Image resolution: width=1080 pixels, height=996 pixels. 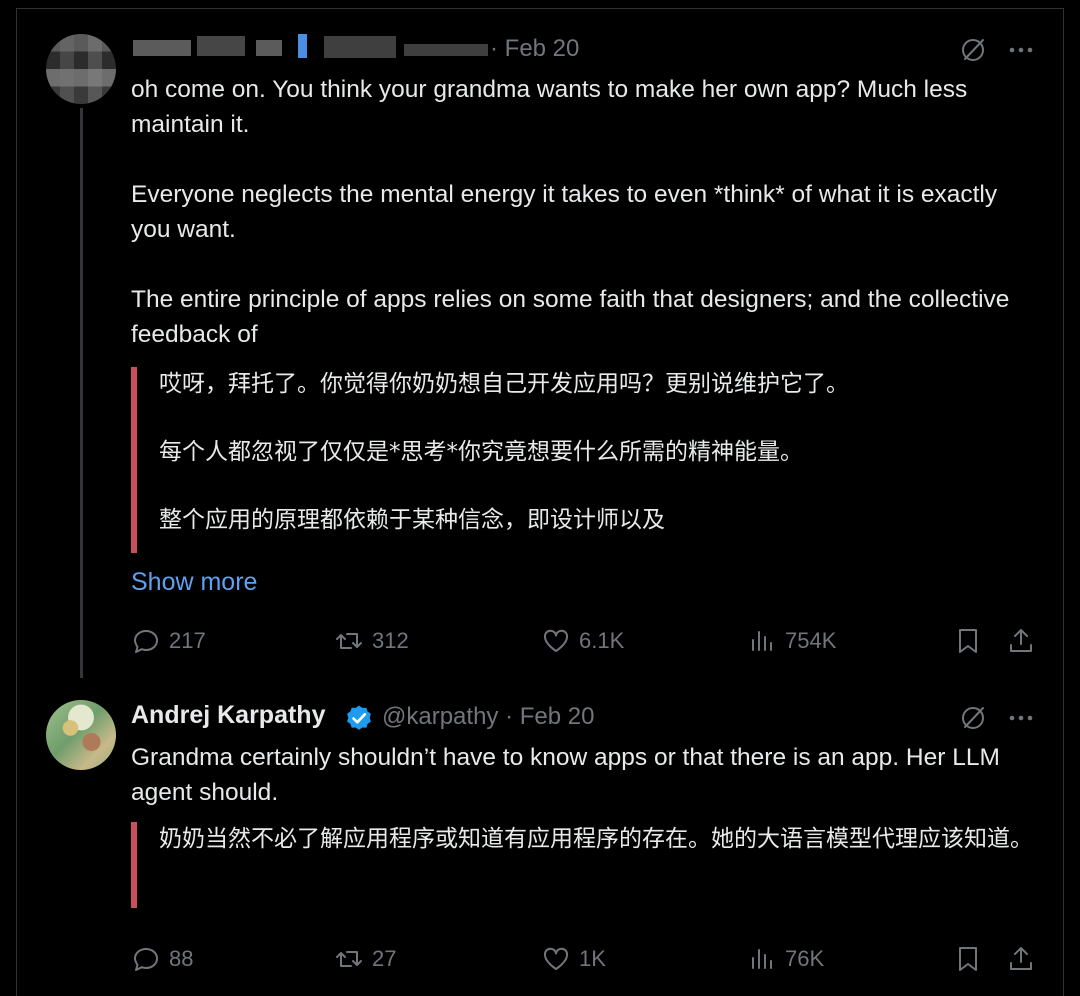 I want to click on views-button: 76K, so click(x=785, y=959).